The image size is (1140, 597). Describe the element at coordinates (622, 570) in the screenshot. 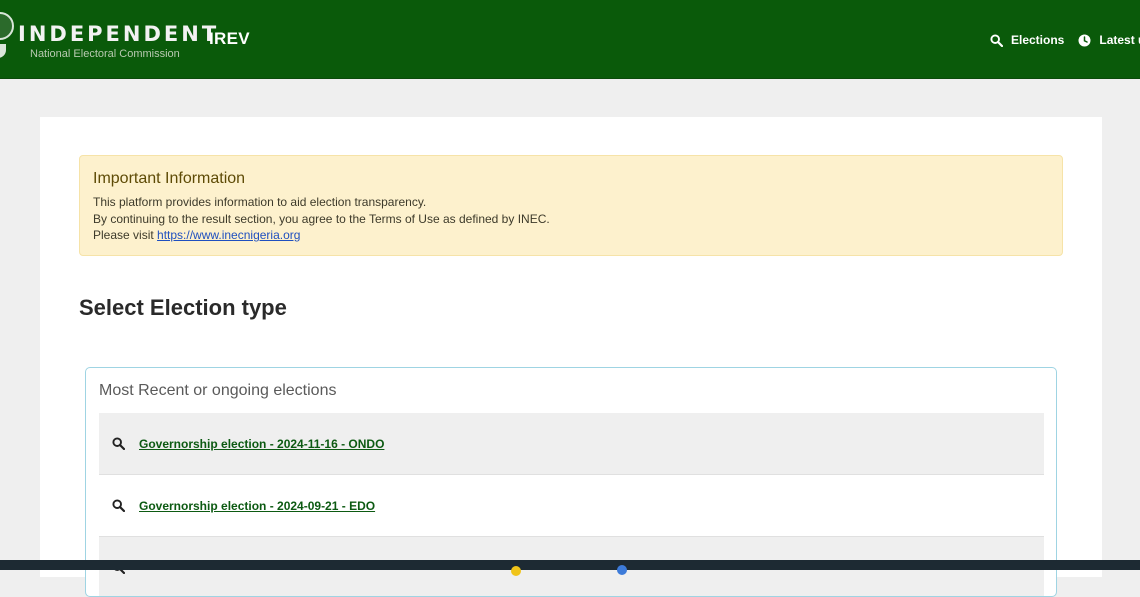

I see `taskbar-browser-icon` at that location.